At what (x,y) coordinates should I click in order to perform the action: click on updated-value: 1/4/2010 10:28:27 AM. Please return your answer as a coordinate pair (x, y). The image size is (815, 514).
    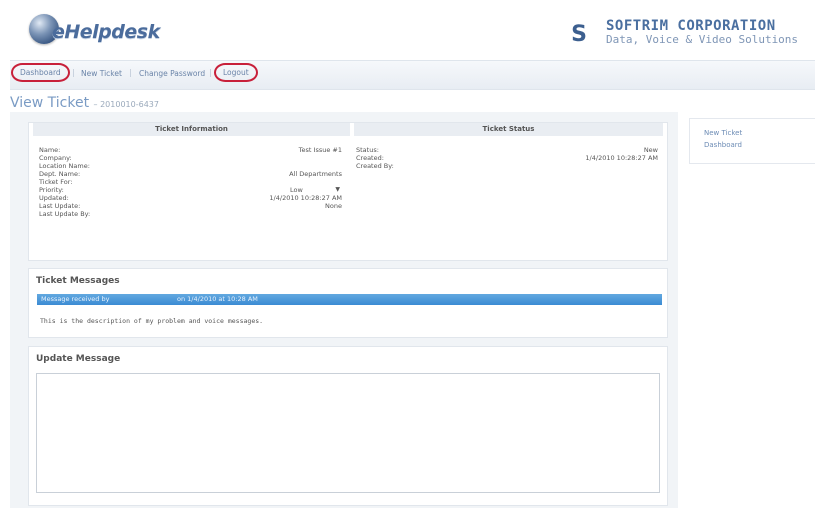
    Looking at the image, I should click on (305, 198).